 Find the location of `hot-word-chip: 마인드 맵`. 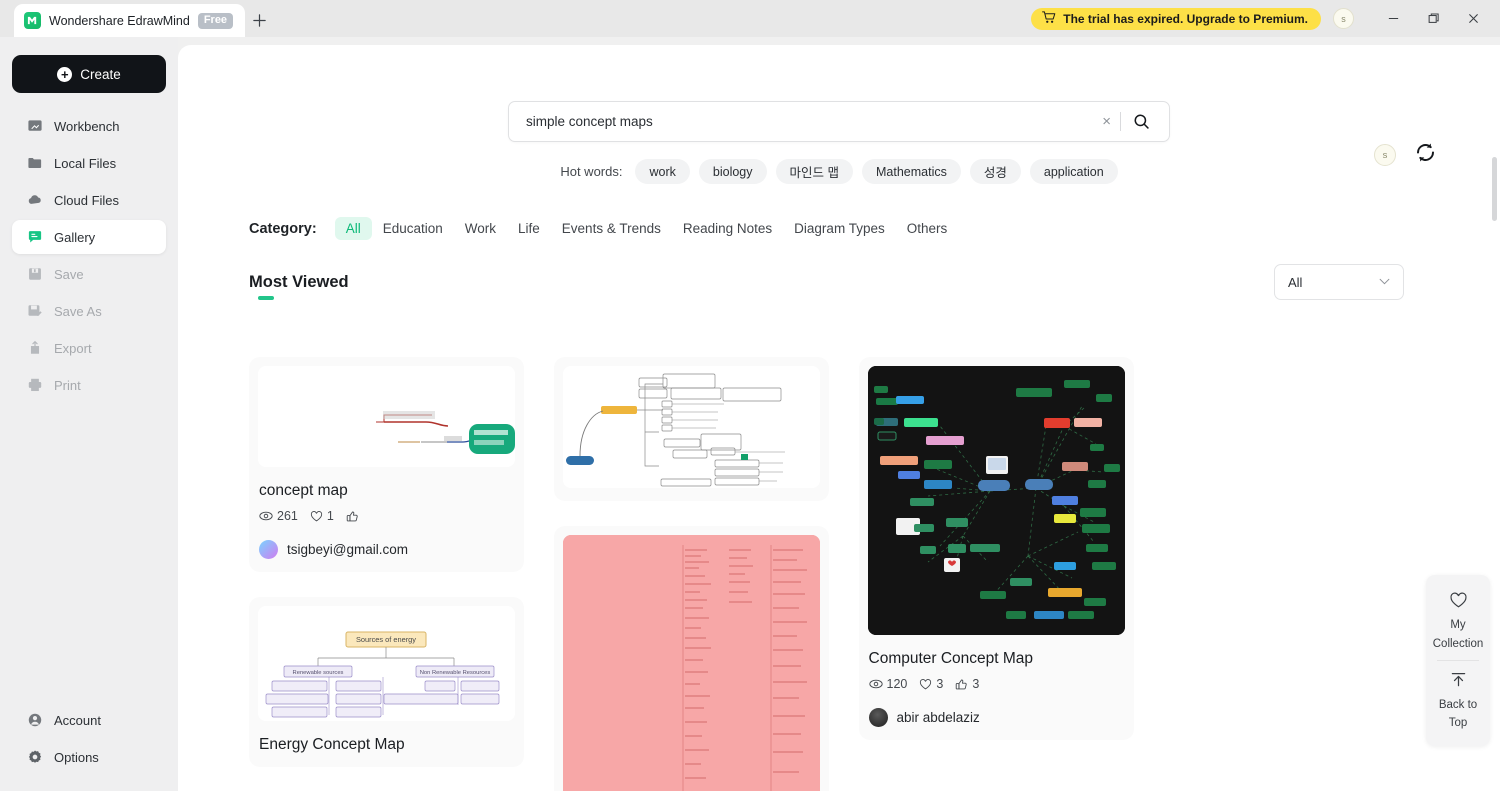

hot-word-chip: 마인드 맵 is located at coordinates (814, 171).